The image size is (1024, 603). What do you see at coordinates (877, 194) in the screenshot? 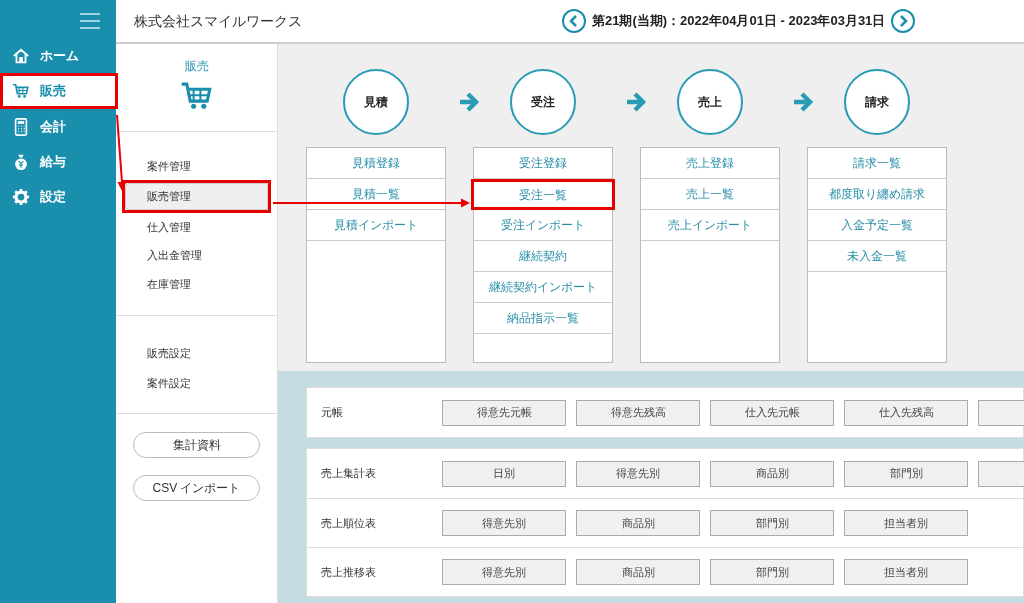
I see `card-link: 都度取り纏め請求` at bounding box center [877, 194].